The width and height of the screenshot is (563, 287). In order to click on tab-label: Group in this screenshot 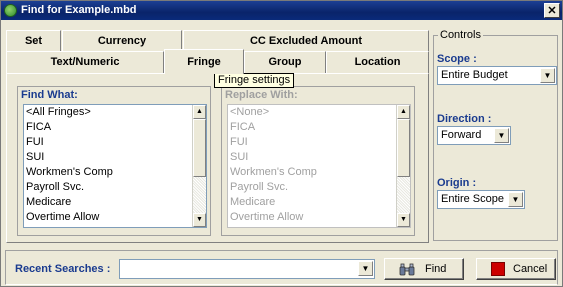, I will do `click(285, 62)`.